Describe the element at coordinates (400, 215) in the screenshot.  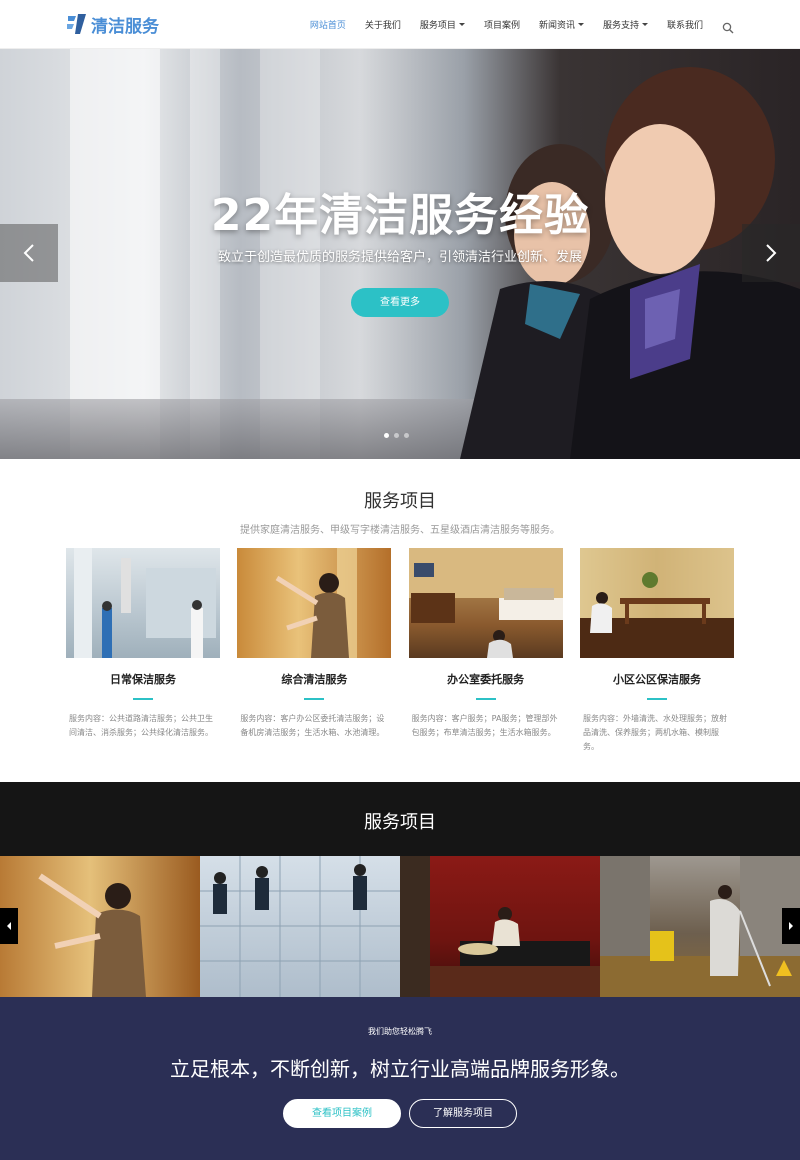
I see `hero-title: 22年清洁服务经验` at that location.